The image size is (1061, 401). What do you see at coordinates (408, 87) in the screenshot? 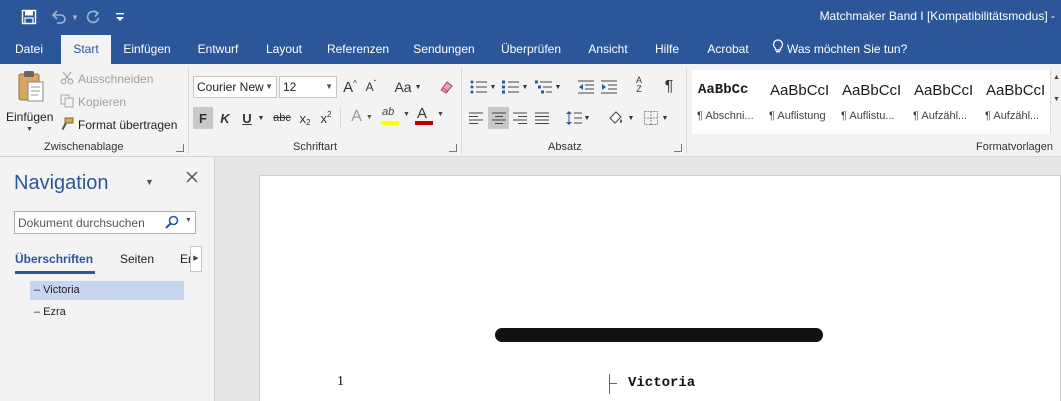
I see `change-case-button: Aa ▼` at bounding box center [408, 87].